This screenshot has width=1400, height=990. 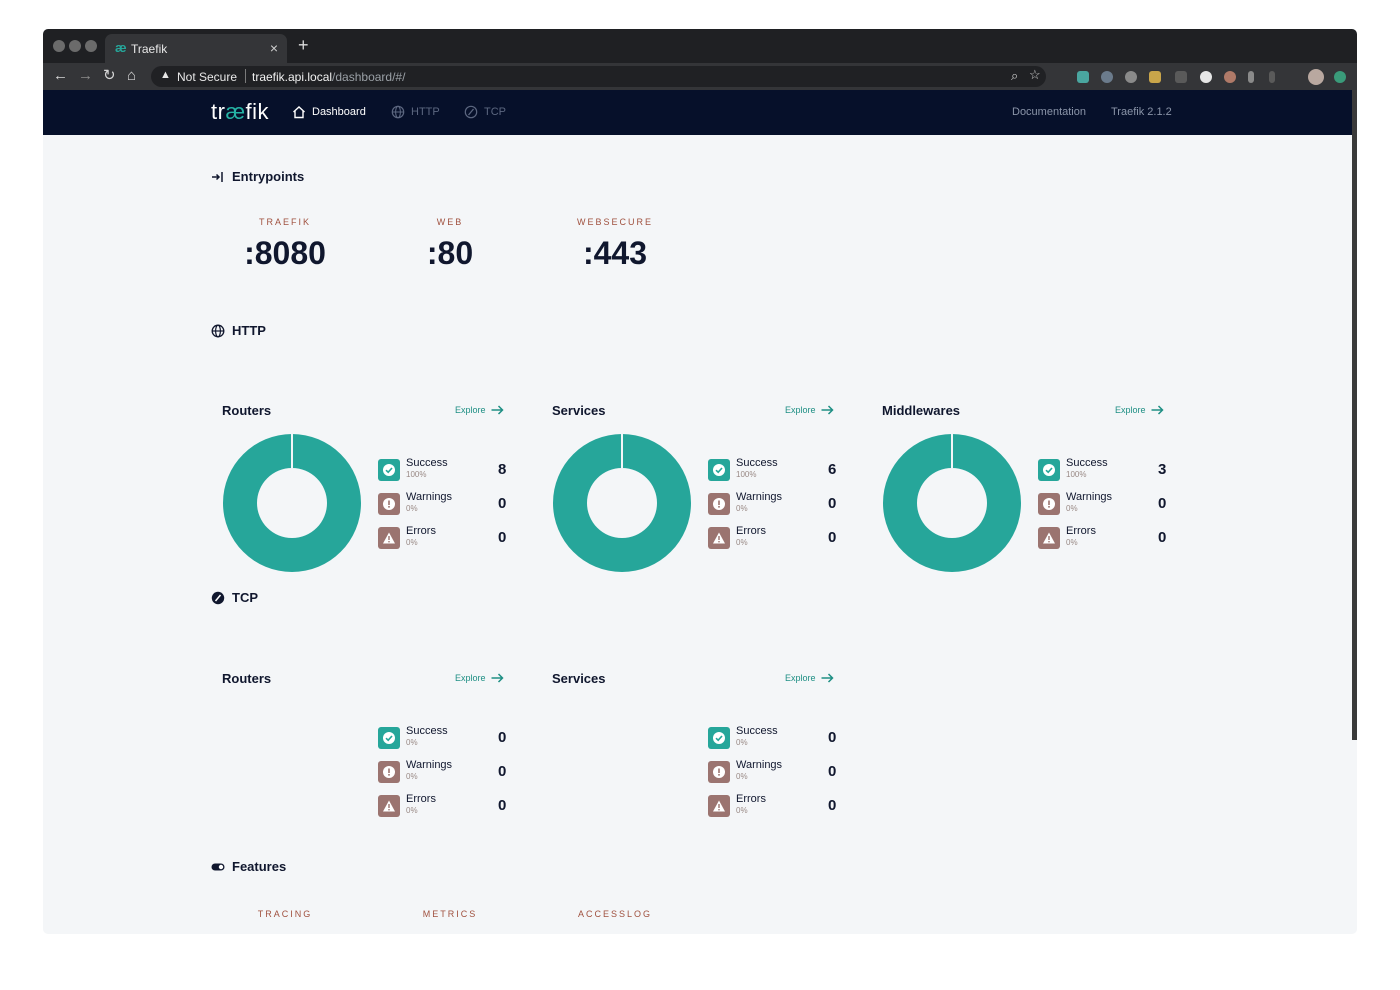 I want to click on nav-http: HTTP, so click(x=415, y=112).